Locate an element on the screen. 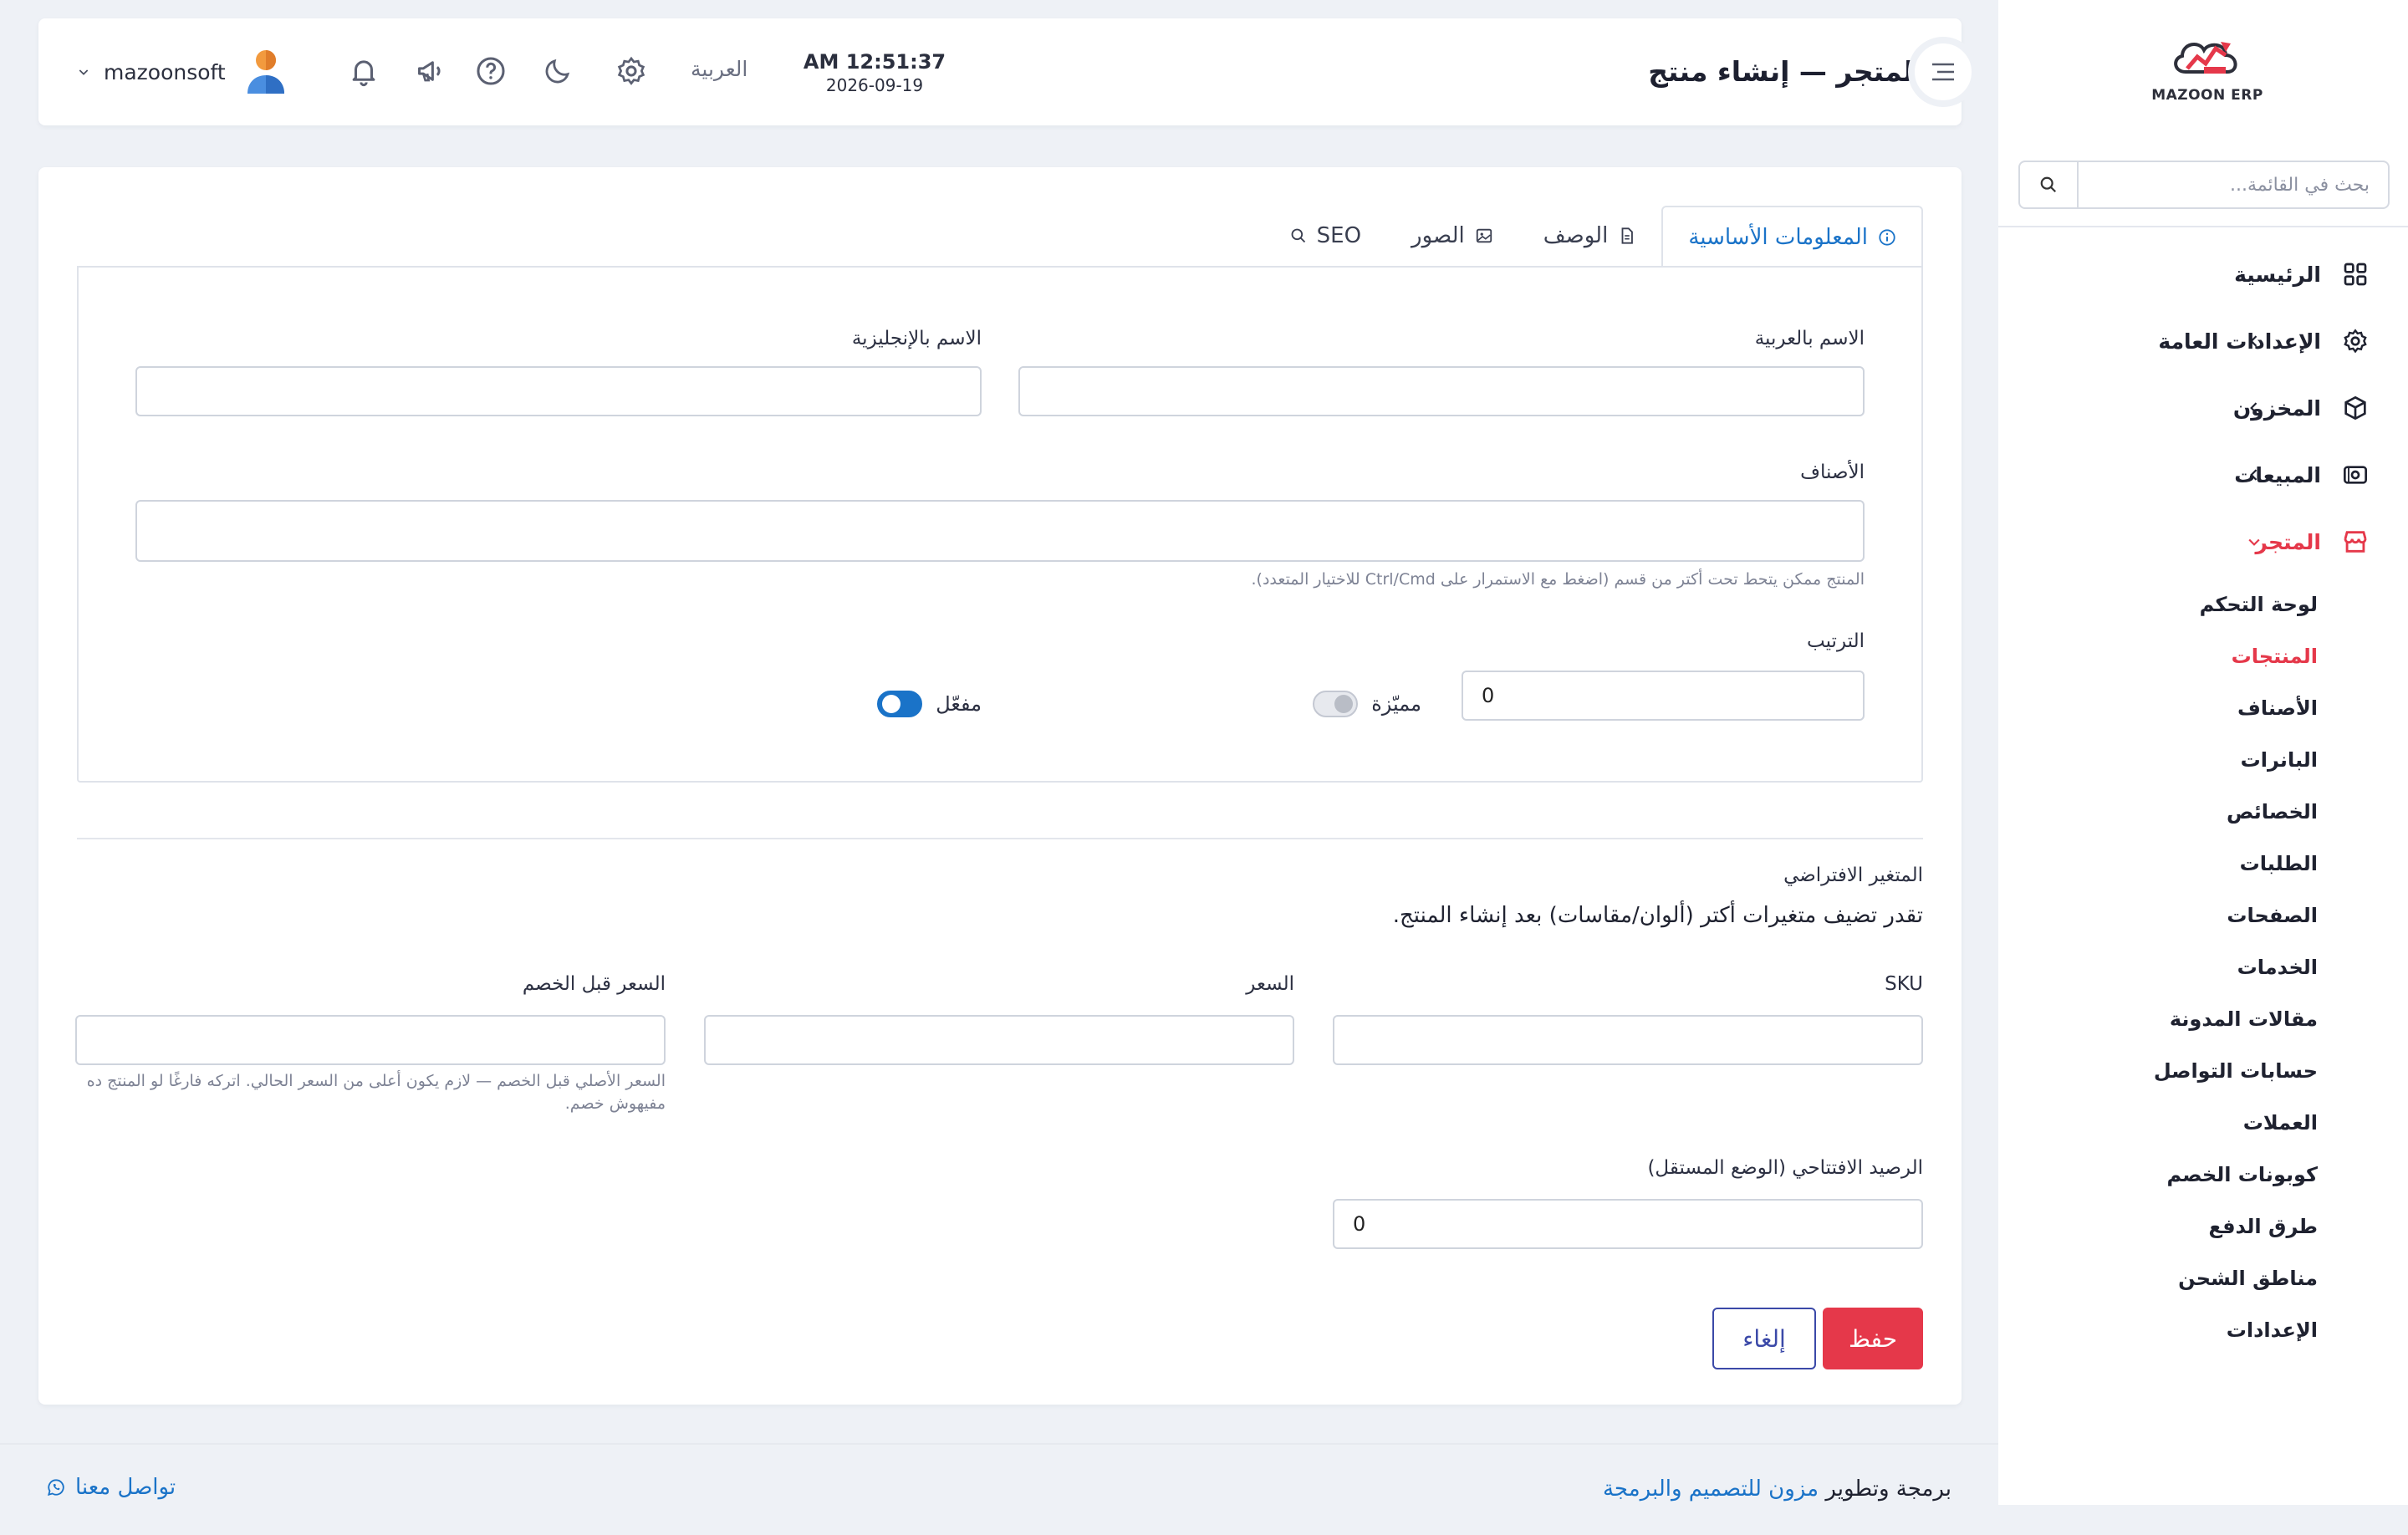 This screenshot has width=2408, height=1535. sidebar-divider is located at coordinates (2203, 226).